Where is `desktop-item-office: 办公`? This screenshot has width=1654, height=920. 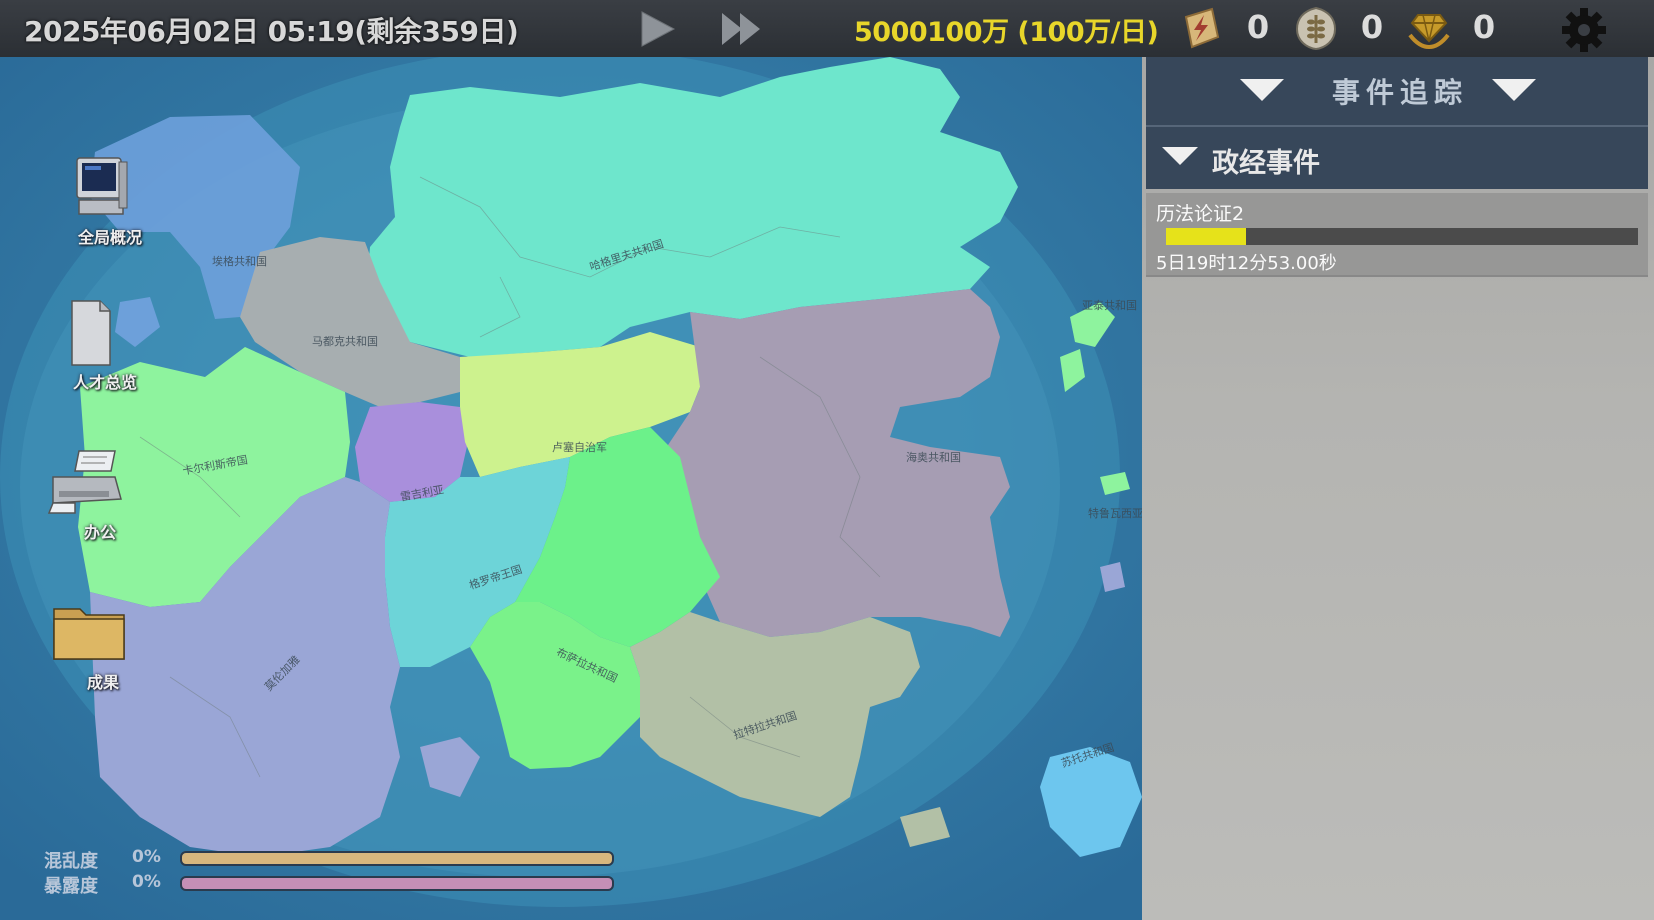
desktop-item-office: 办公 is located at coordinates (100, 495).